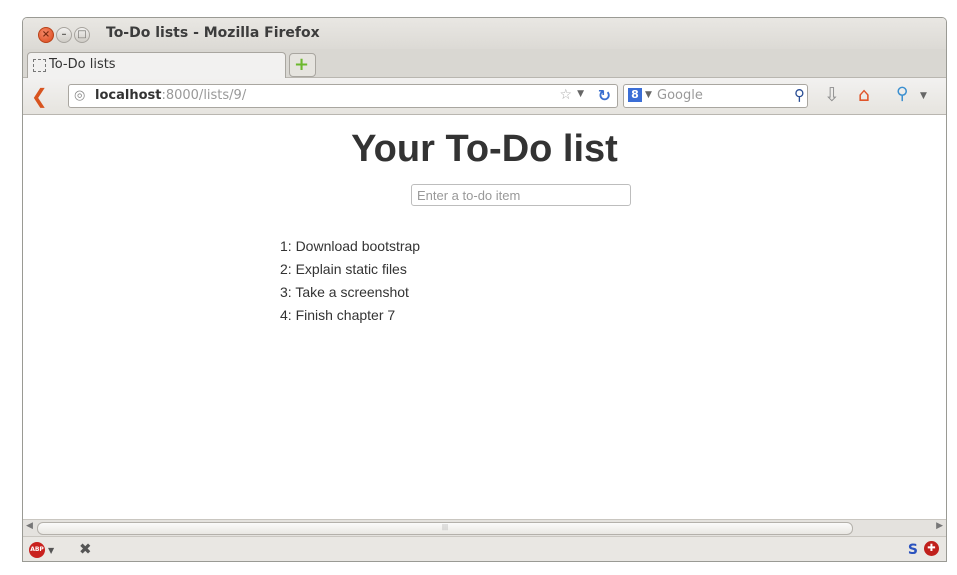  I want to click on close-icon: ×, so click(46, 34).